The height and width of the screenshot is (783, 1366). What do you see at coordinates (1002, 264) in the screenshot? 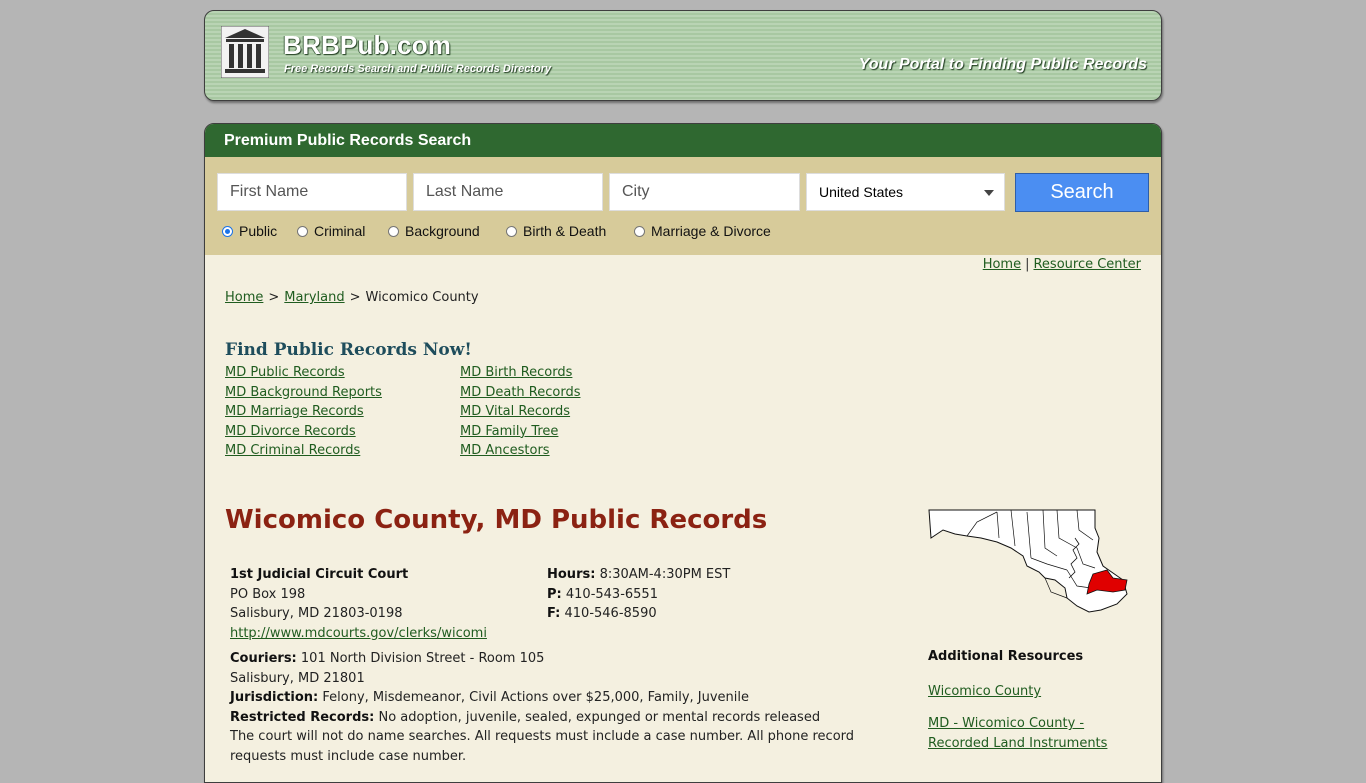
I see `home-link: Home` at bounding box center [1002, 264].